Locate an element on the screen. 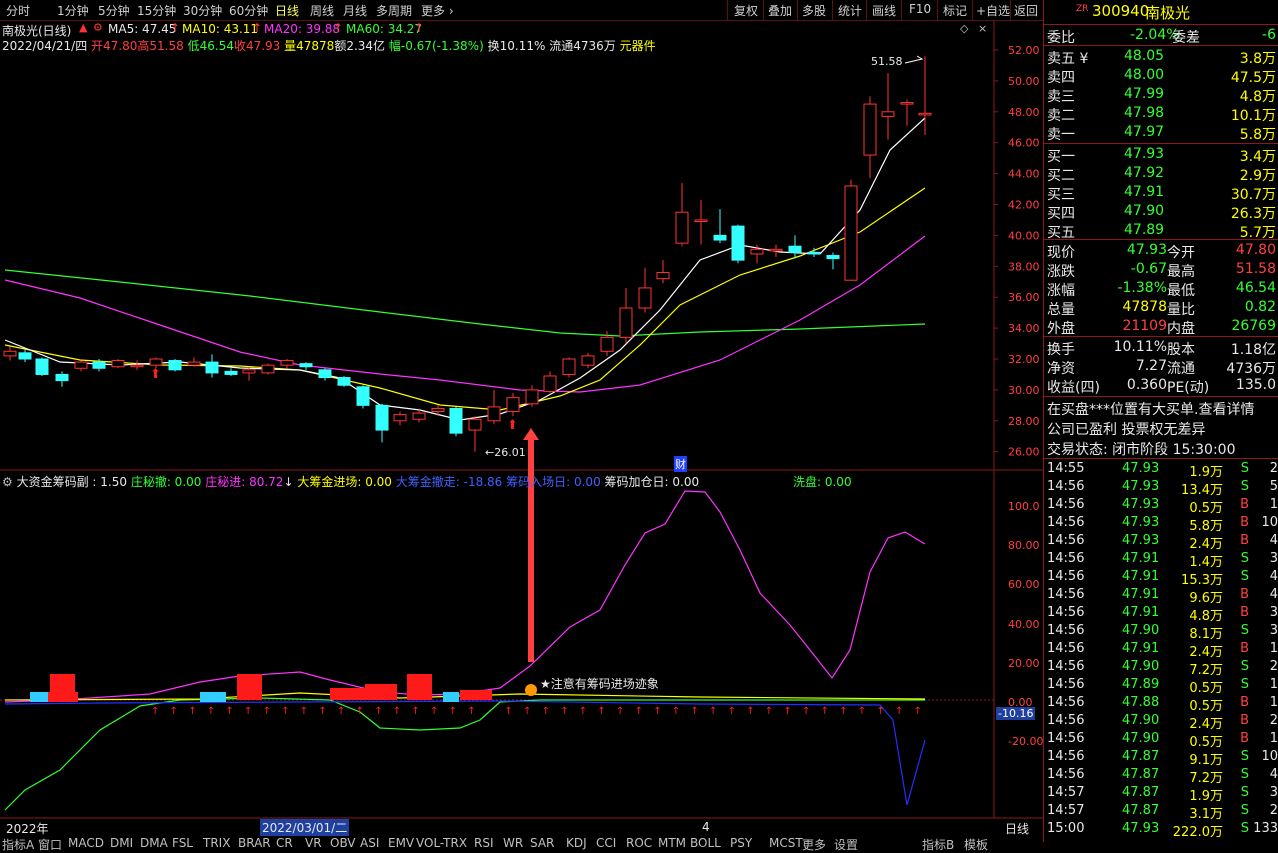  indicator-tab-12: EMV is located at coordinates (401, 843).